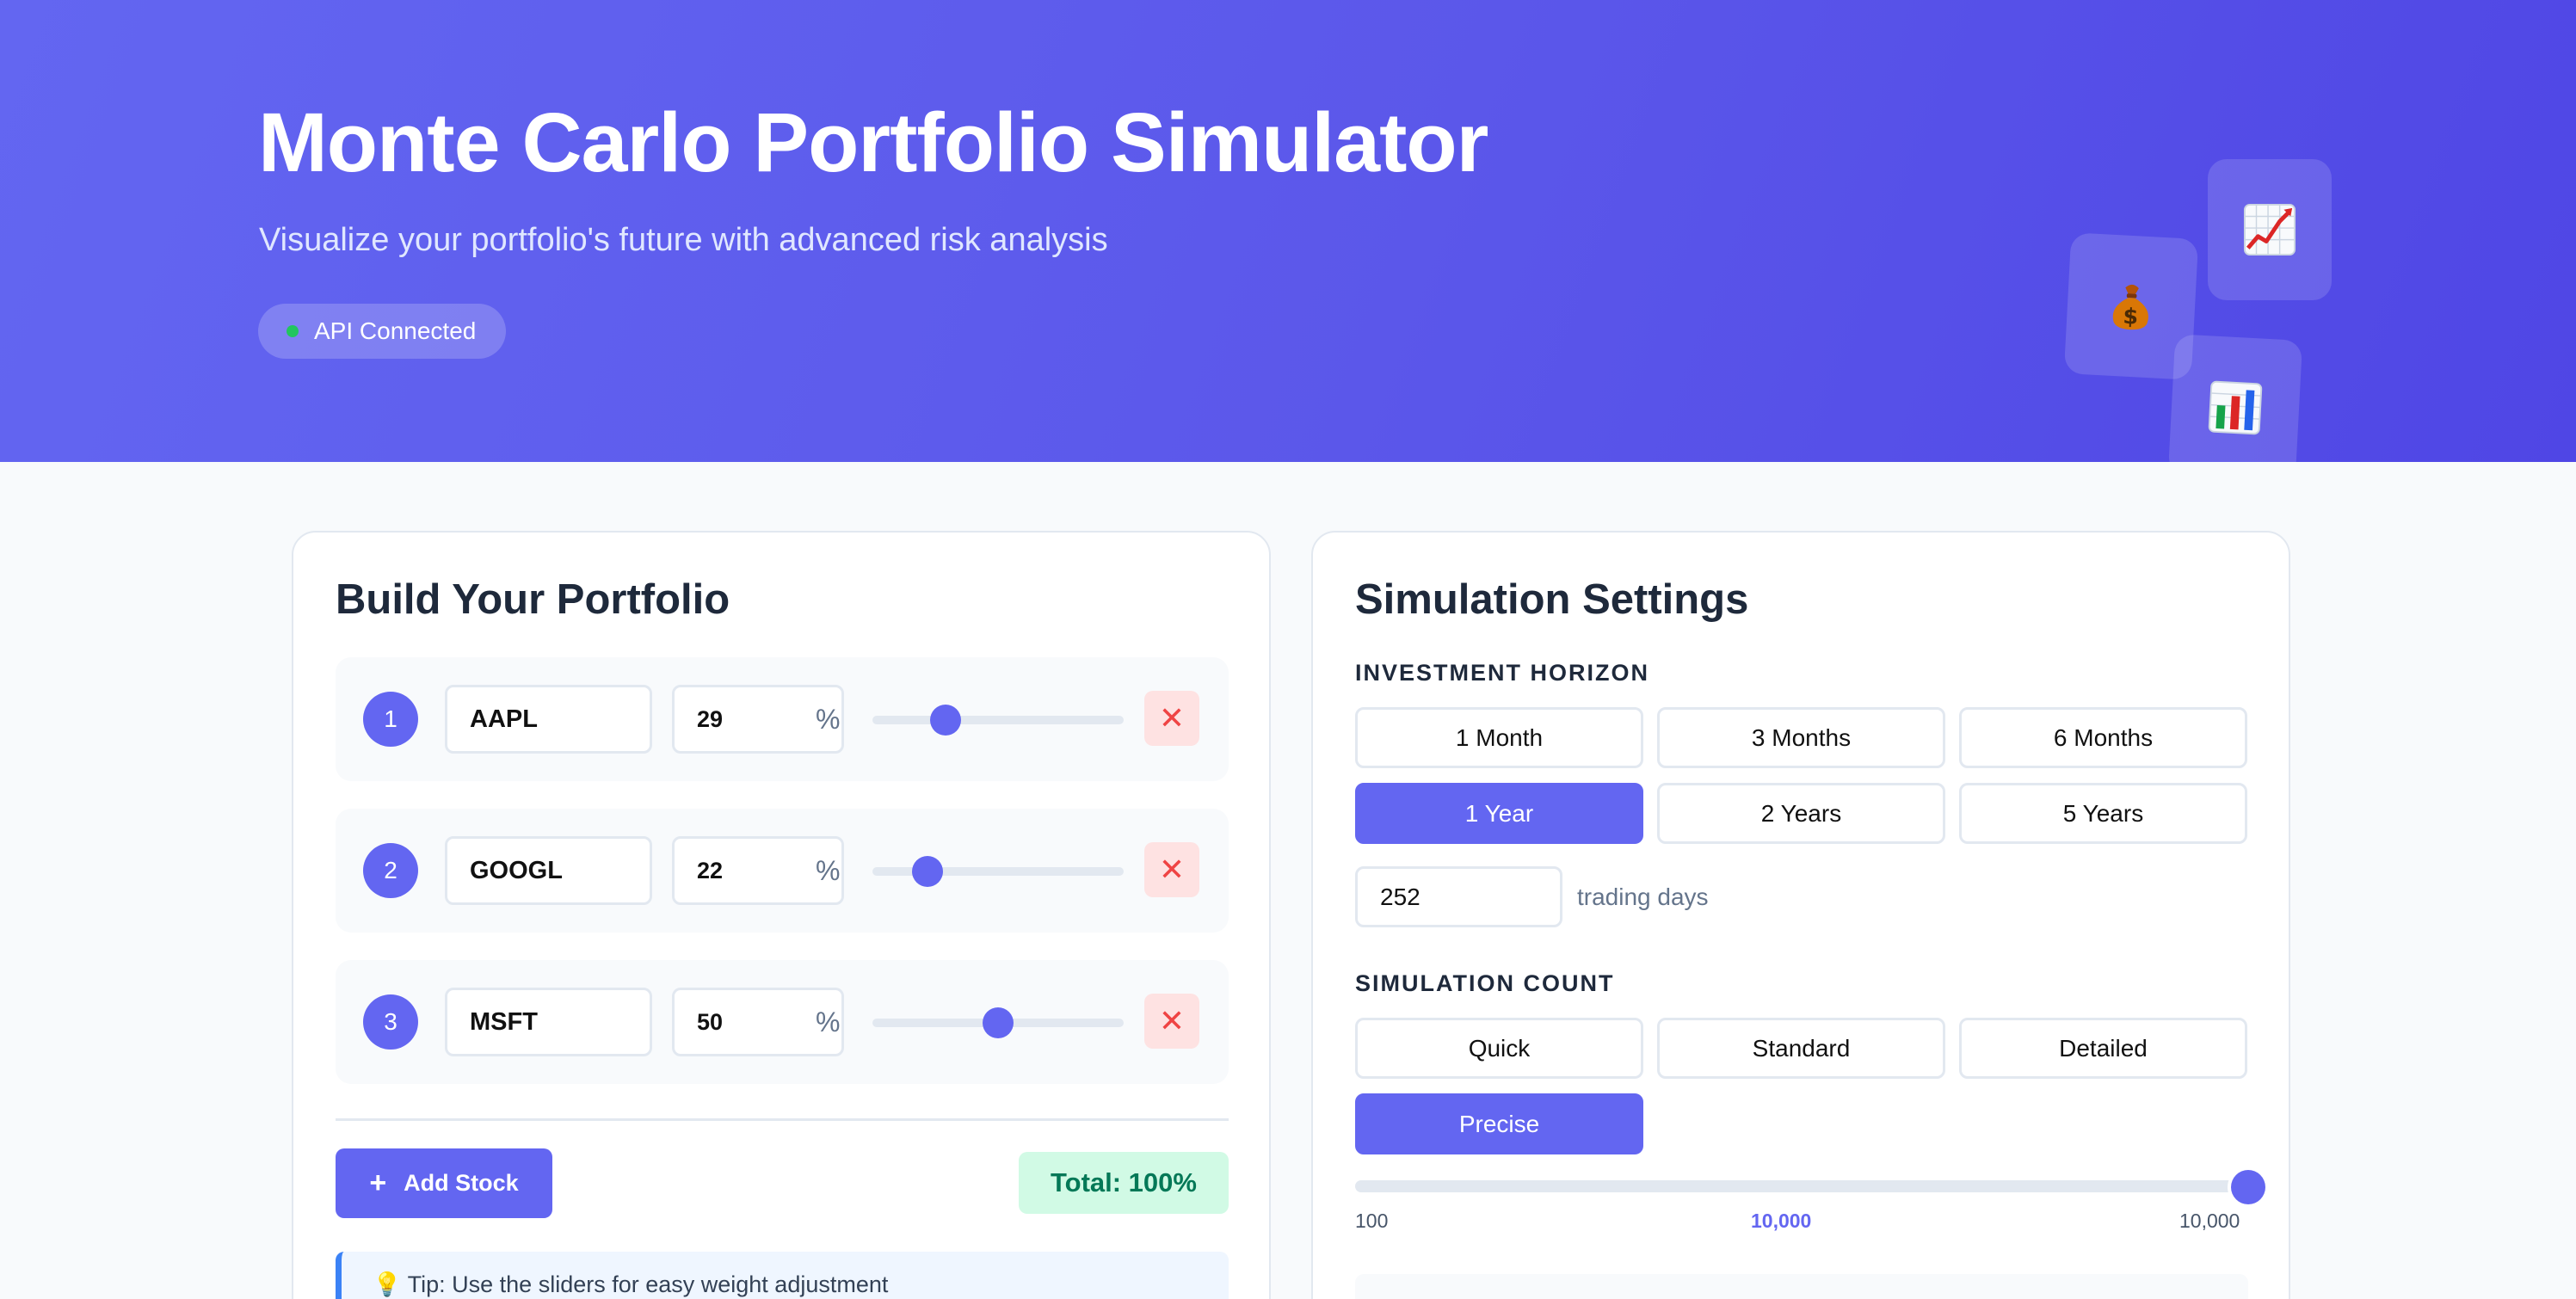  I want to click on stock-row: 2 GOOGL 22 % ✕, so click(783, 871).